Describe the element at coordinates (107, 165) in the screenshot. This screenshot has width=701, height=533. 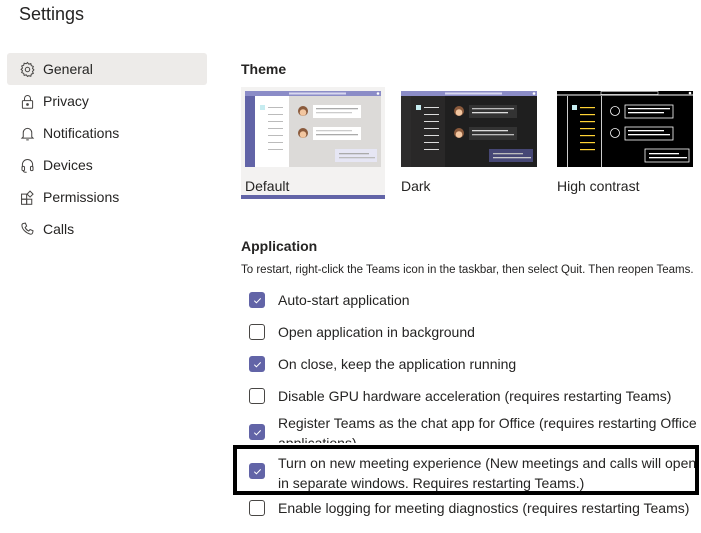
I see `sidebar-item-devices: Devices` at that location.